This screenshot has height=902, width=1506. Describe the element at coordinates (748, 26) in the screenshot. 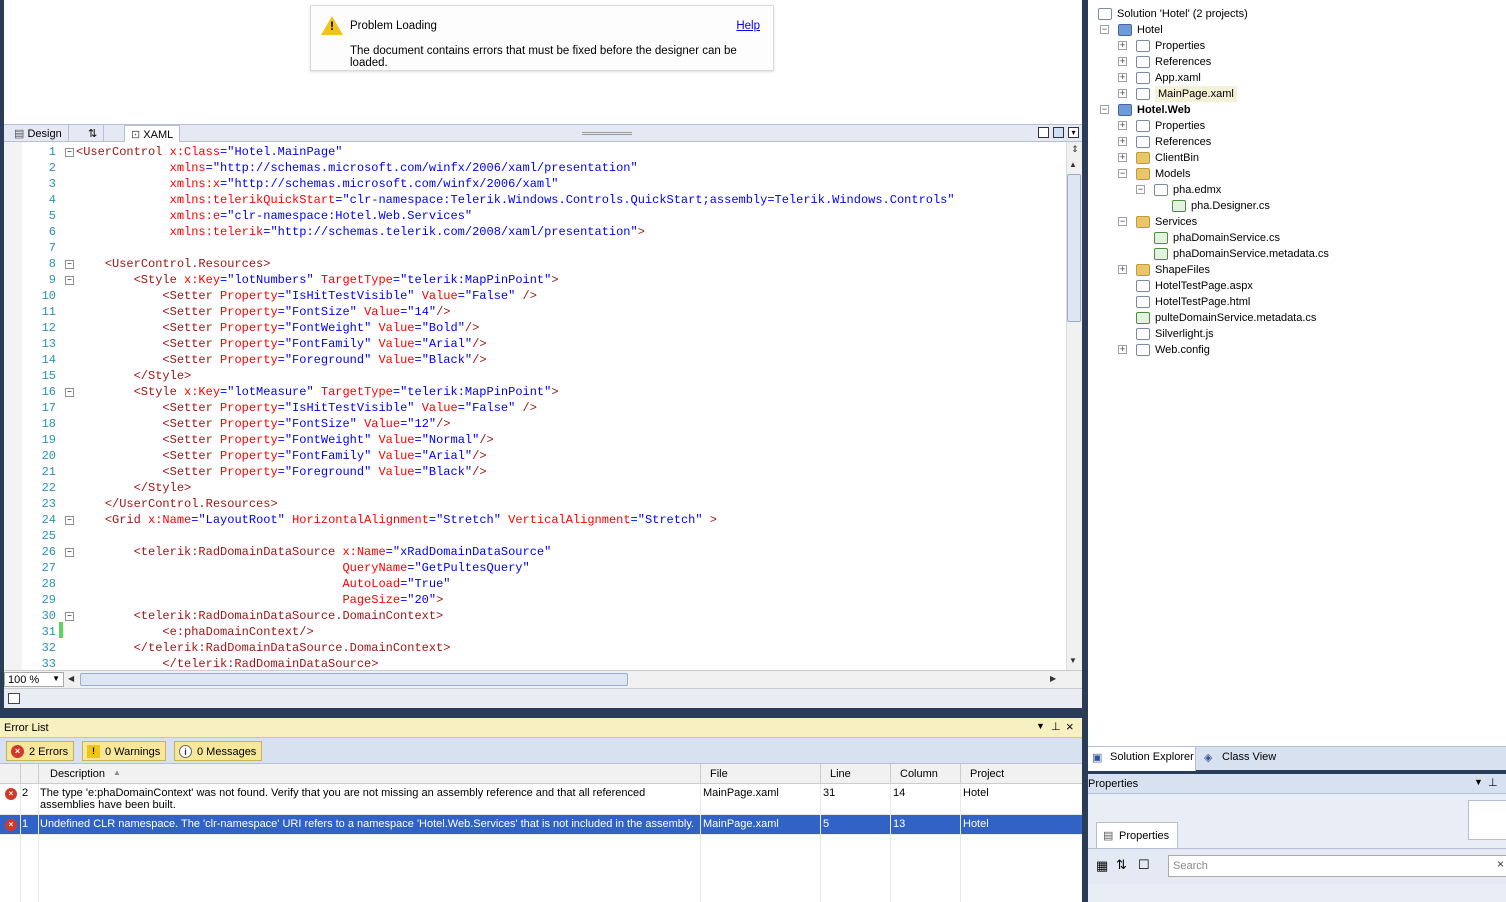

I see `help-link: Help` at that location.